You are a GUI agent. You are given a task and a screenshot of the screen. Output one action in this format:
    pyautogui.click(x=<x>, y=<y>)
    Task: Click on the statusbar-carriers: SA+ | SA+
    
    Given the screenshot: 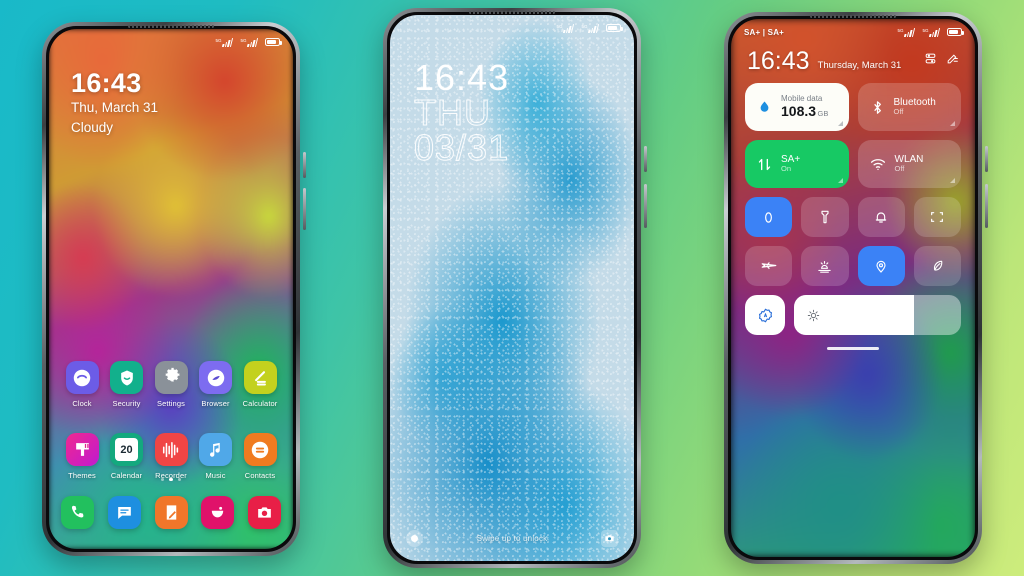 What is the action you would take?
    pyautogui.click(x=764, y=32)
    